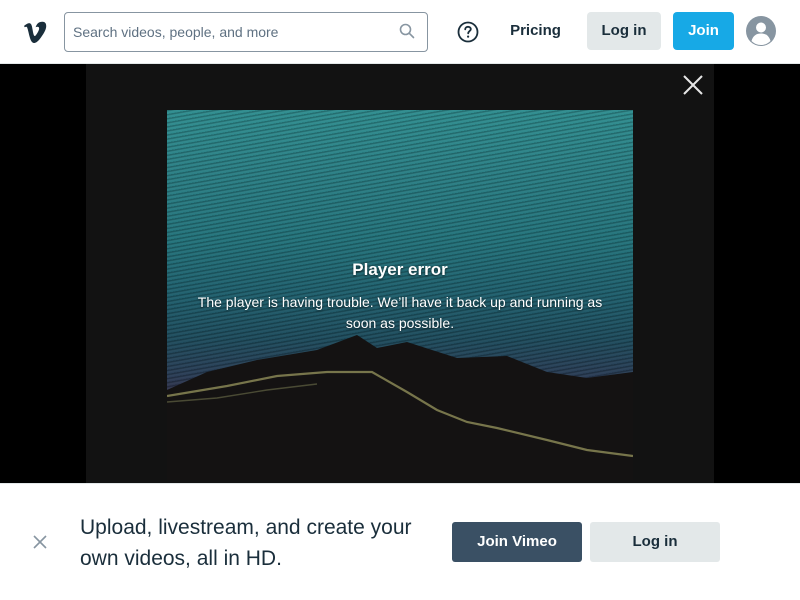 Image resolution: width=800 pixels, height=600 pixels. What do you see at coordinates (703, 31) in the screenshot?
I see `join-button: Join` at bounding box center [703, 31].